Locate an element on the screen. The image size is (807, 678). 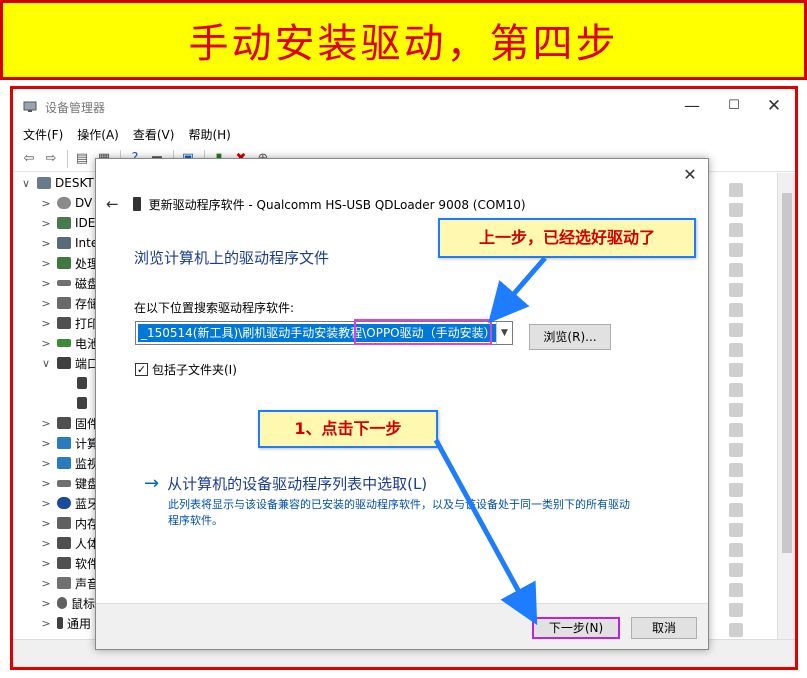
properties-icon: ▤ is located at coordinates (82, 159).